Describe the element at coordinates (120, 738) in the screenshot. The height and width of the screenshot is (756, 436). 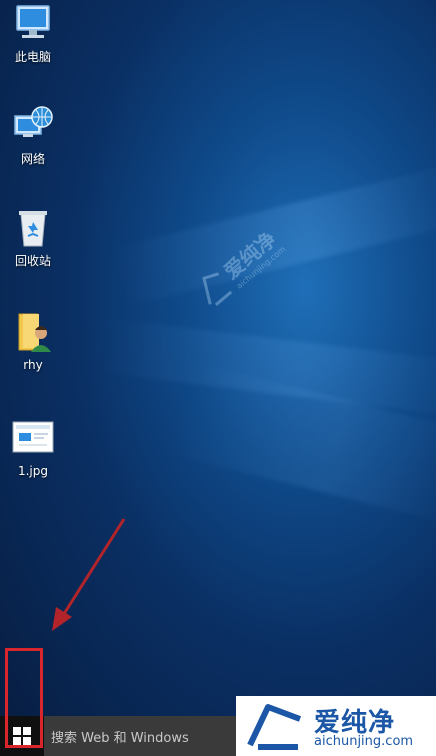
I see `search-placeholder: 搜索 Web 和 Windows` at that location.